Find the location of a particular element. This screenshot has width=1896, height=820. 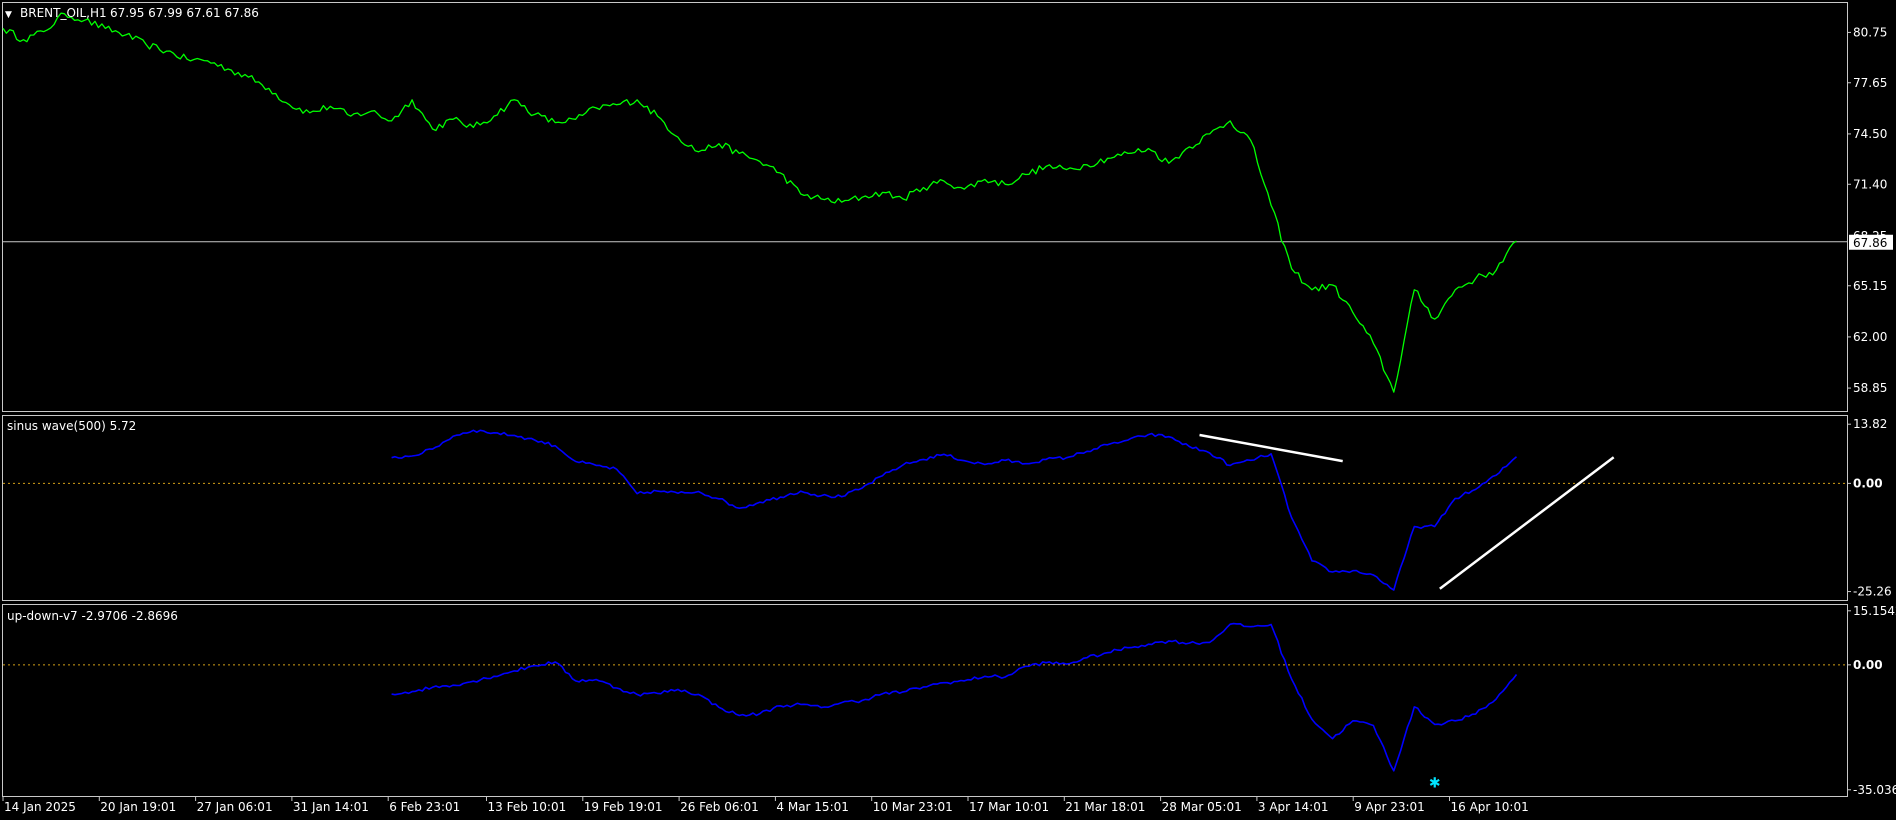

x-tick-label: 4 Mar 15:01 is located at coordinates (812, 807).